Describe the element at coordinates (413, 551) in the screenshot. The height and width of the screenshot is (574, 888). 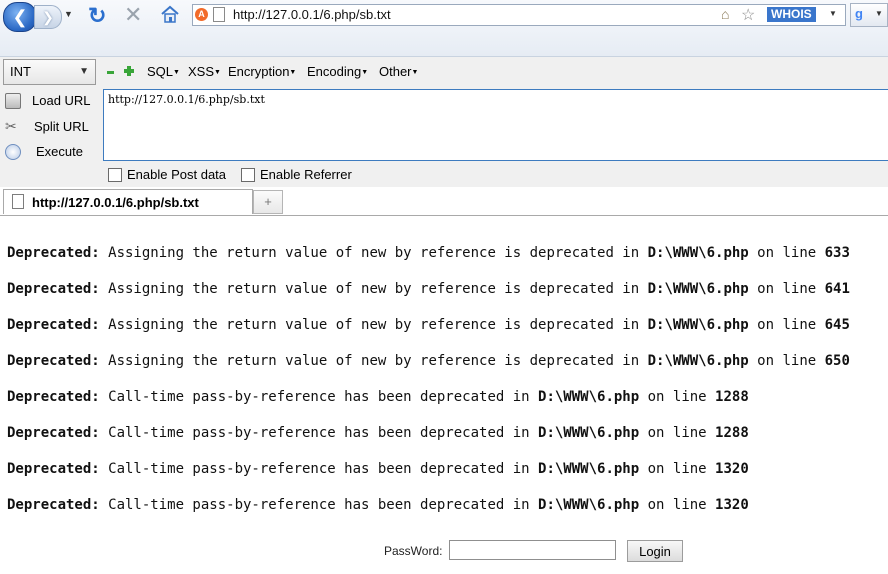
I see `password-label: PassWord:` at that location.